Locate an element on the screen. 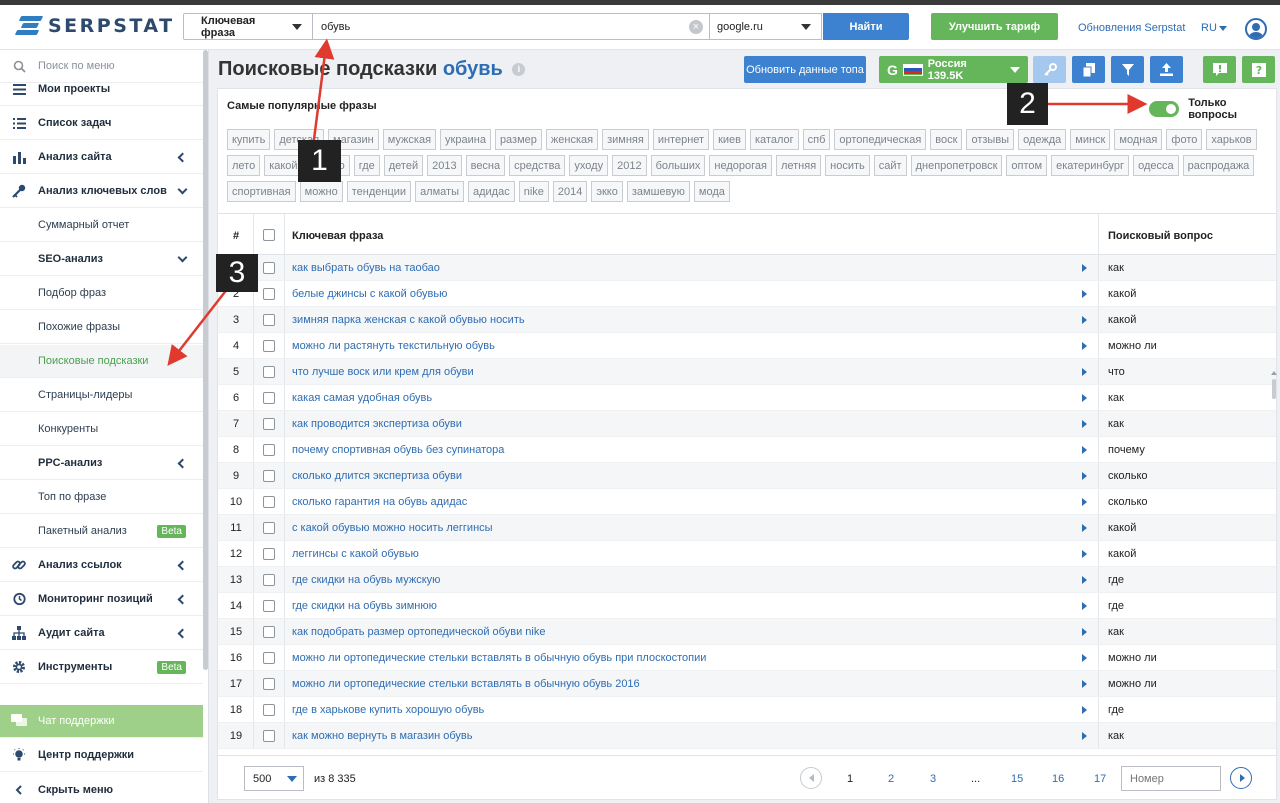  find-button: Найти is located at coordinates (866, 26).